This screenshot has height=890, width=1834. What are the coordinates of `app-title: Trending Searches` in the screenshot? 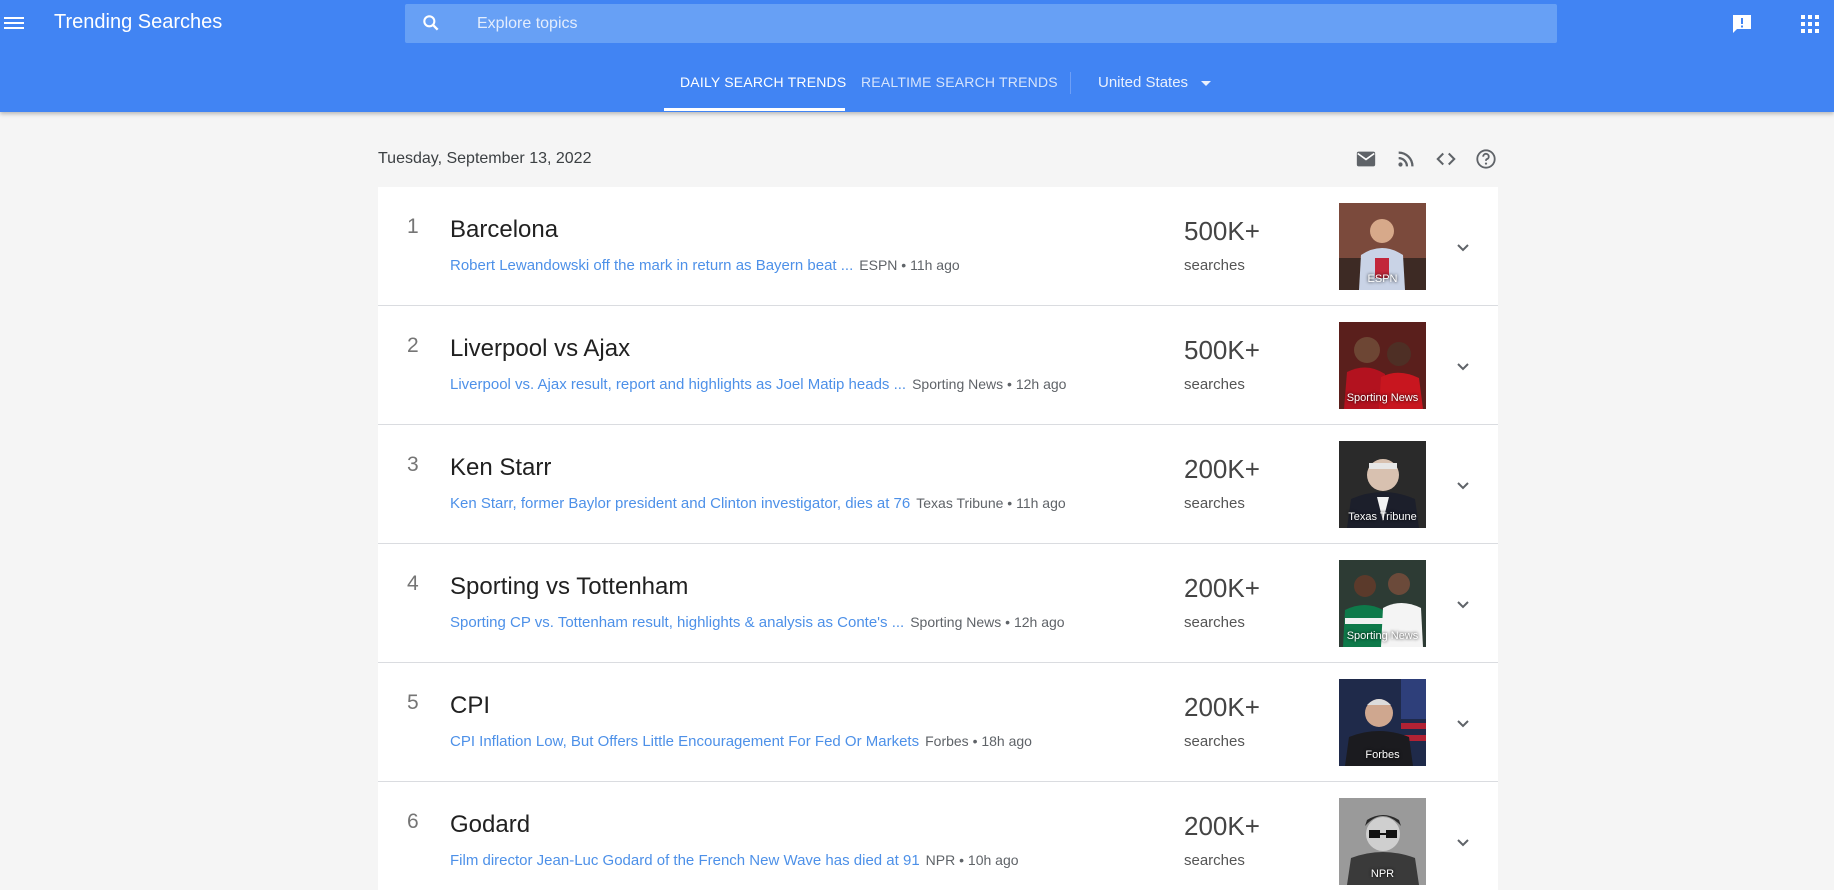 It's located at (138, 22).